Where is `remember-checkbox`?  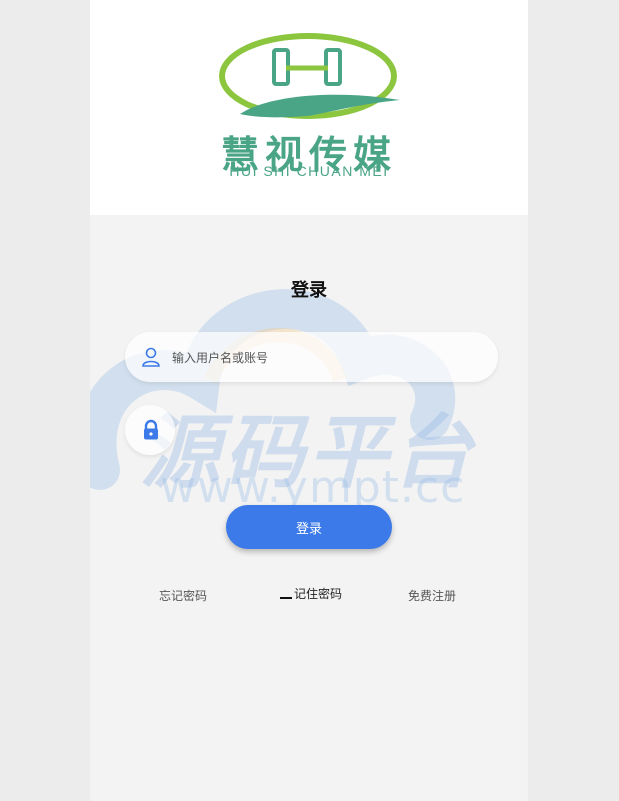
remember-checkbox is located at coordinates (286, 598).